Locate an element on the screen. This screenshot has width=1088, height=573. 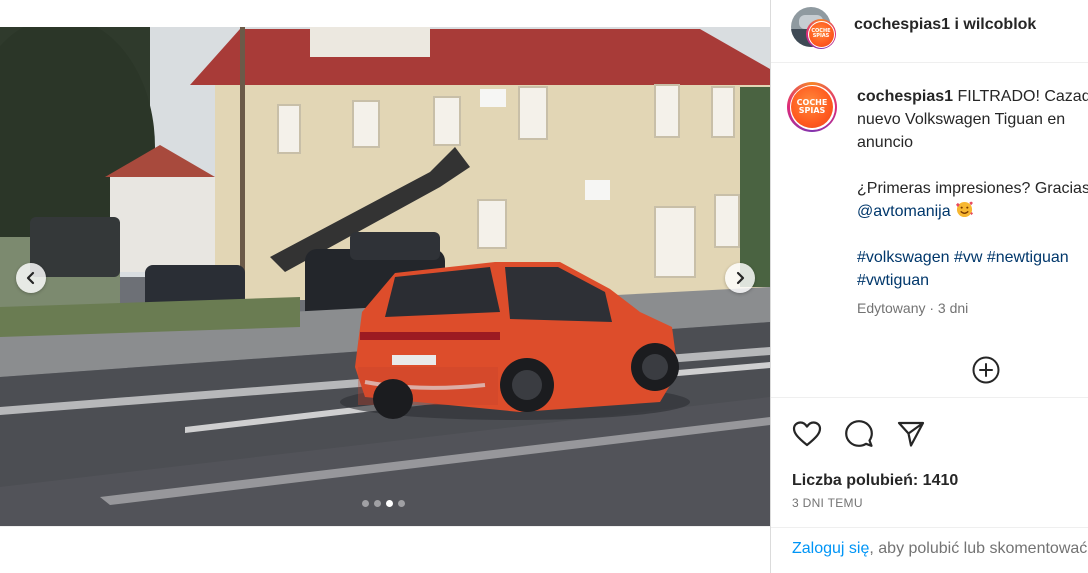
likes-label: Liczba polubień: is located at coordinates (855, 480).